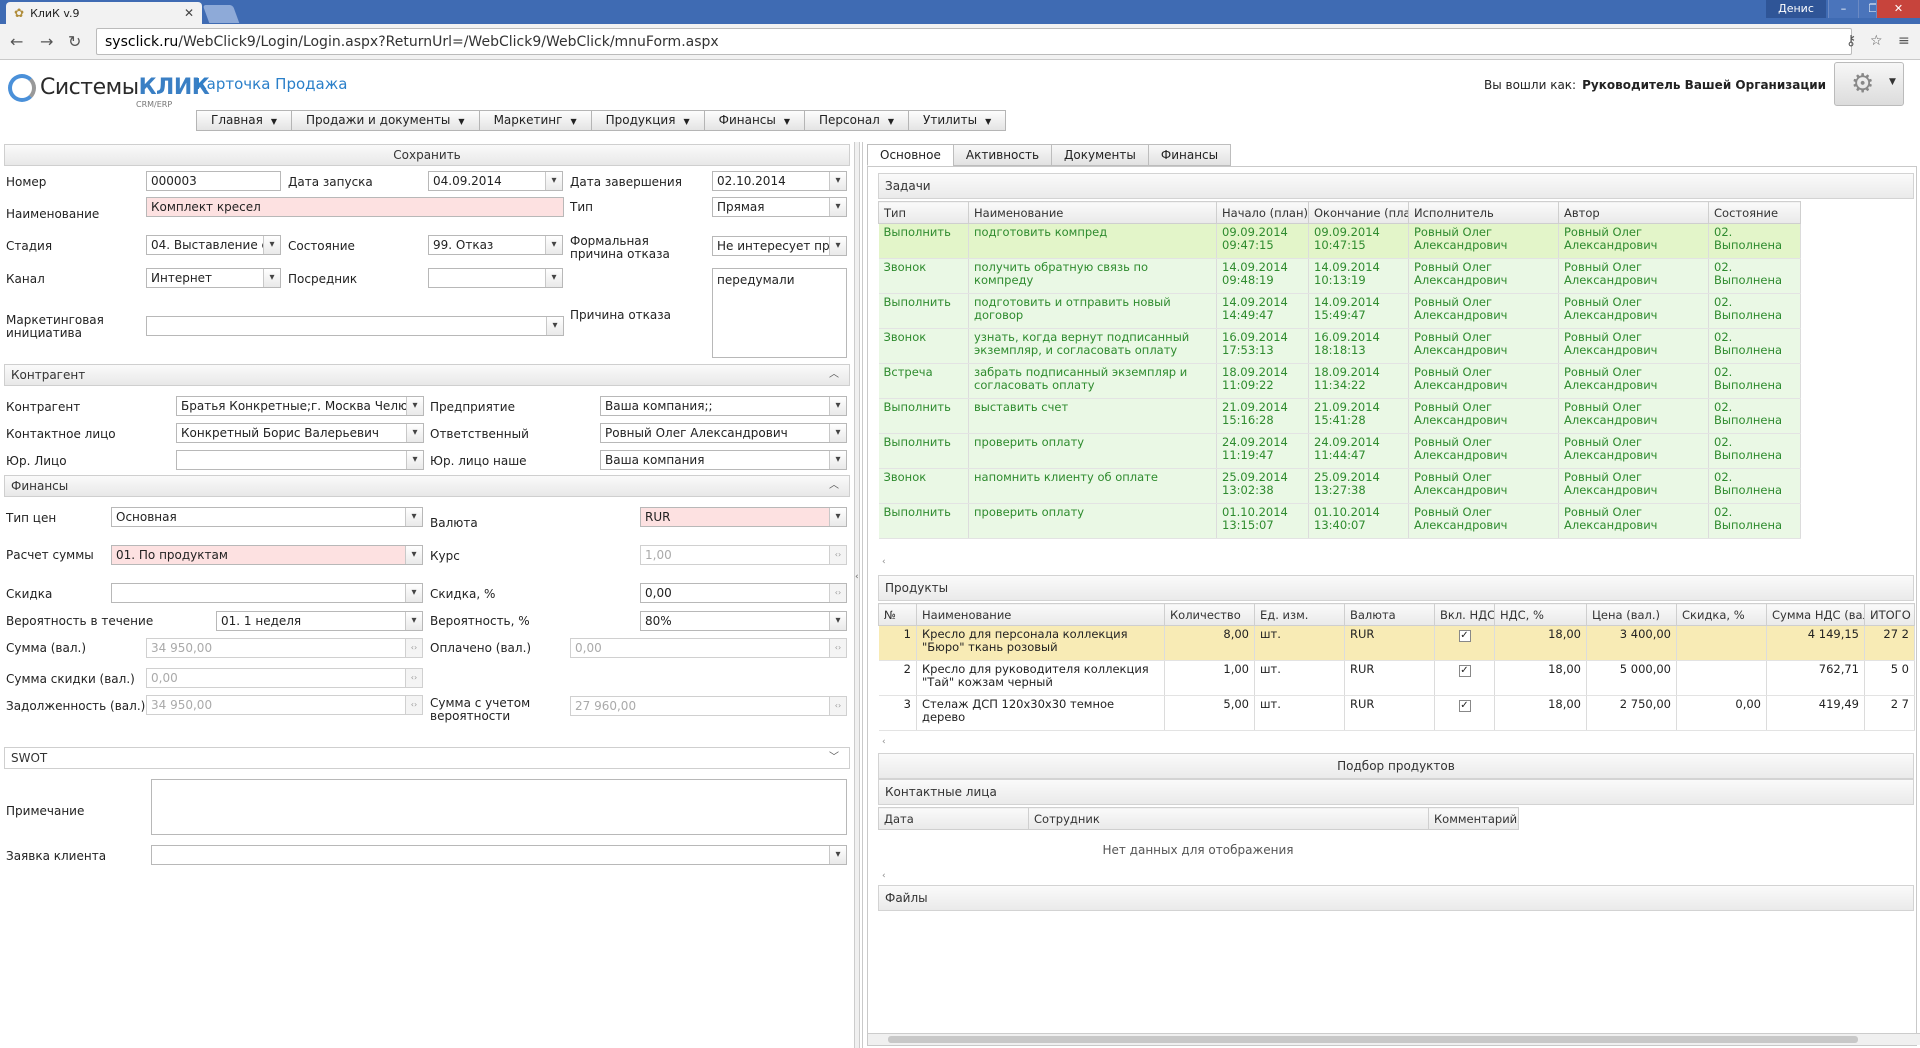  What do you see at coordinates (1721, 614) in the screenshot?
I see `column-header: Скидка, %` at bounding box center [1721, 614].